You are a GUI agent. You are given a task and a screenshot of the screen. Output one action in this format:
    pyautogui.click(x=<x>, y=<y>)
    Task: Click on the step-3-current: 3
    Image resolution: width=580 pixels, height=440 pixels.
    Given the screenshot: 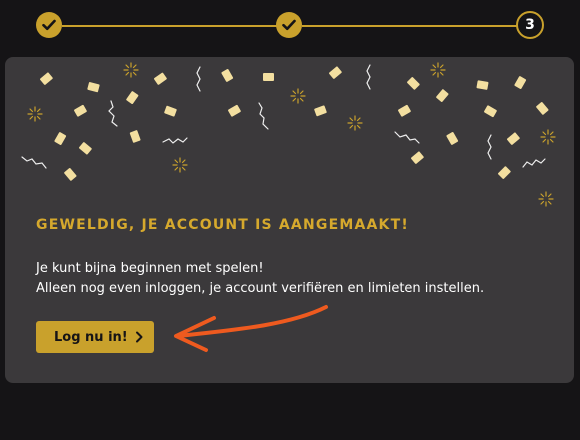 What is the action you would take?
    pyautogui.click(x=530, y=25)
    